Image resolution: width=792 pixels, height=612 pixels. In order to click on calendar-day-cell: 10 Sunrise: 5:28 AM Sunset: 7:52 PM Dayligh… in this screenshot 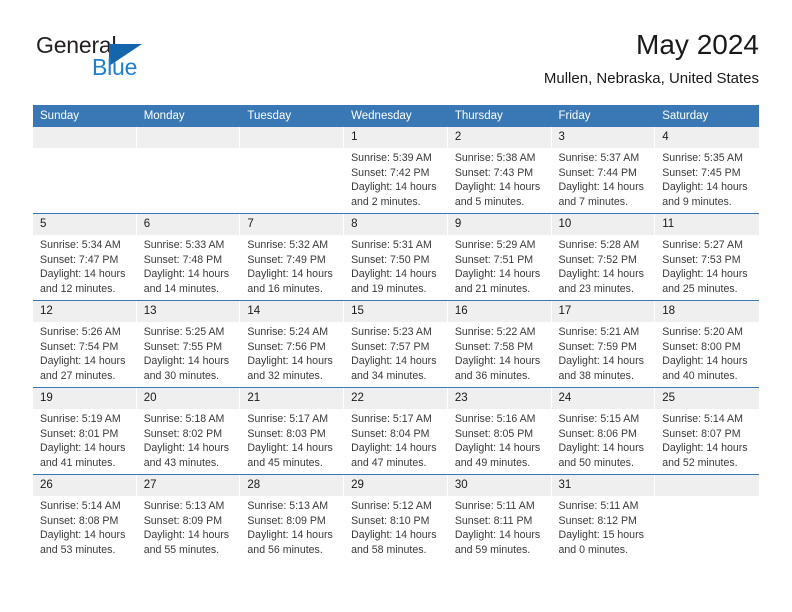, I will do `click(603, 257)`.